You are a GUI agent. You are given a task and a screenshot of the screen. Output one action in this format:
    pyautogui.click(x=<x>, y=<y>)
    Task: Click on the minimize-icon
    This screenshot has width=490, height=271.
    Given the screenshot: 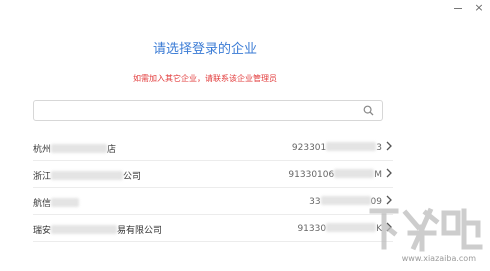 What is the action you would take?
    pyautogui.click(x=458, y=8)
    